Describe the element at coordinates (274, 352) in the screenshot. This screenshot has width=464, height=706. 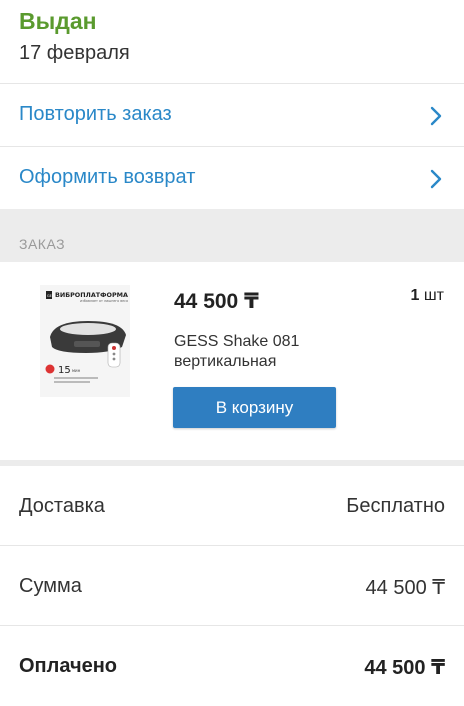
I see `product-name: GESS Shake 081 вертикальная` at that location.